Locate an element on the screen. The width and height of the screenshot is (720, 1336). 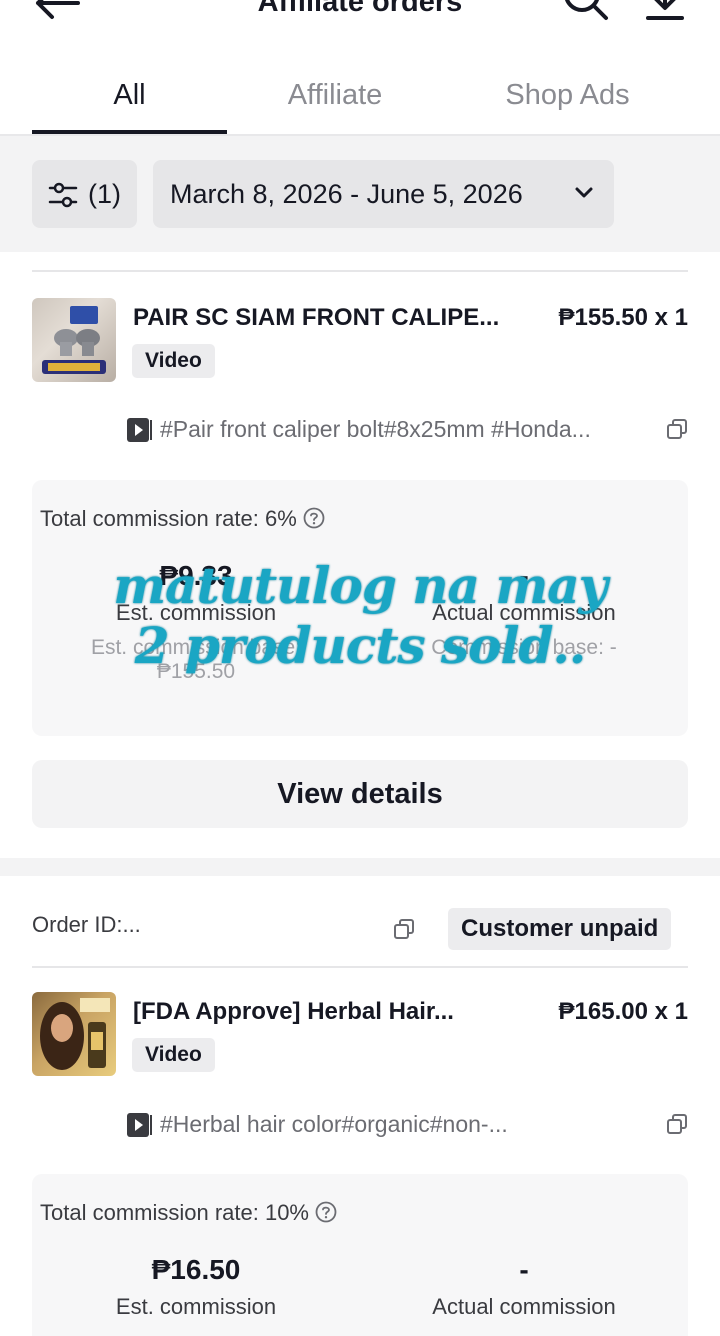
filter-button: (1) is located at coordinates (84, 194).